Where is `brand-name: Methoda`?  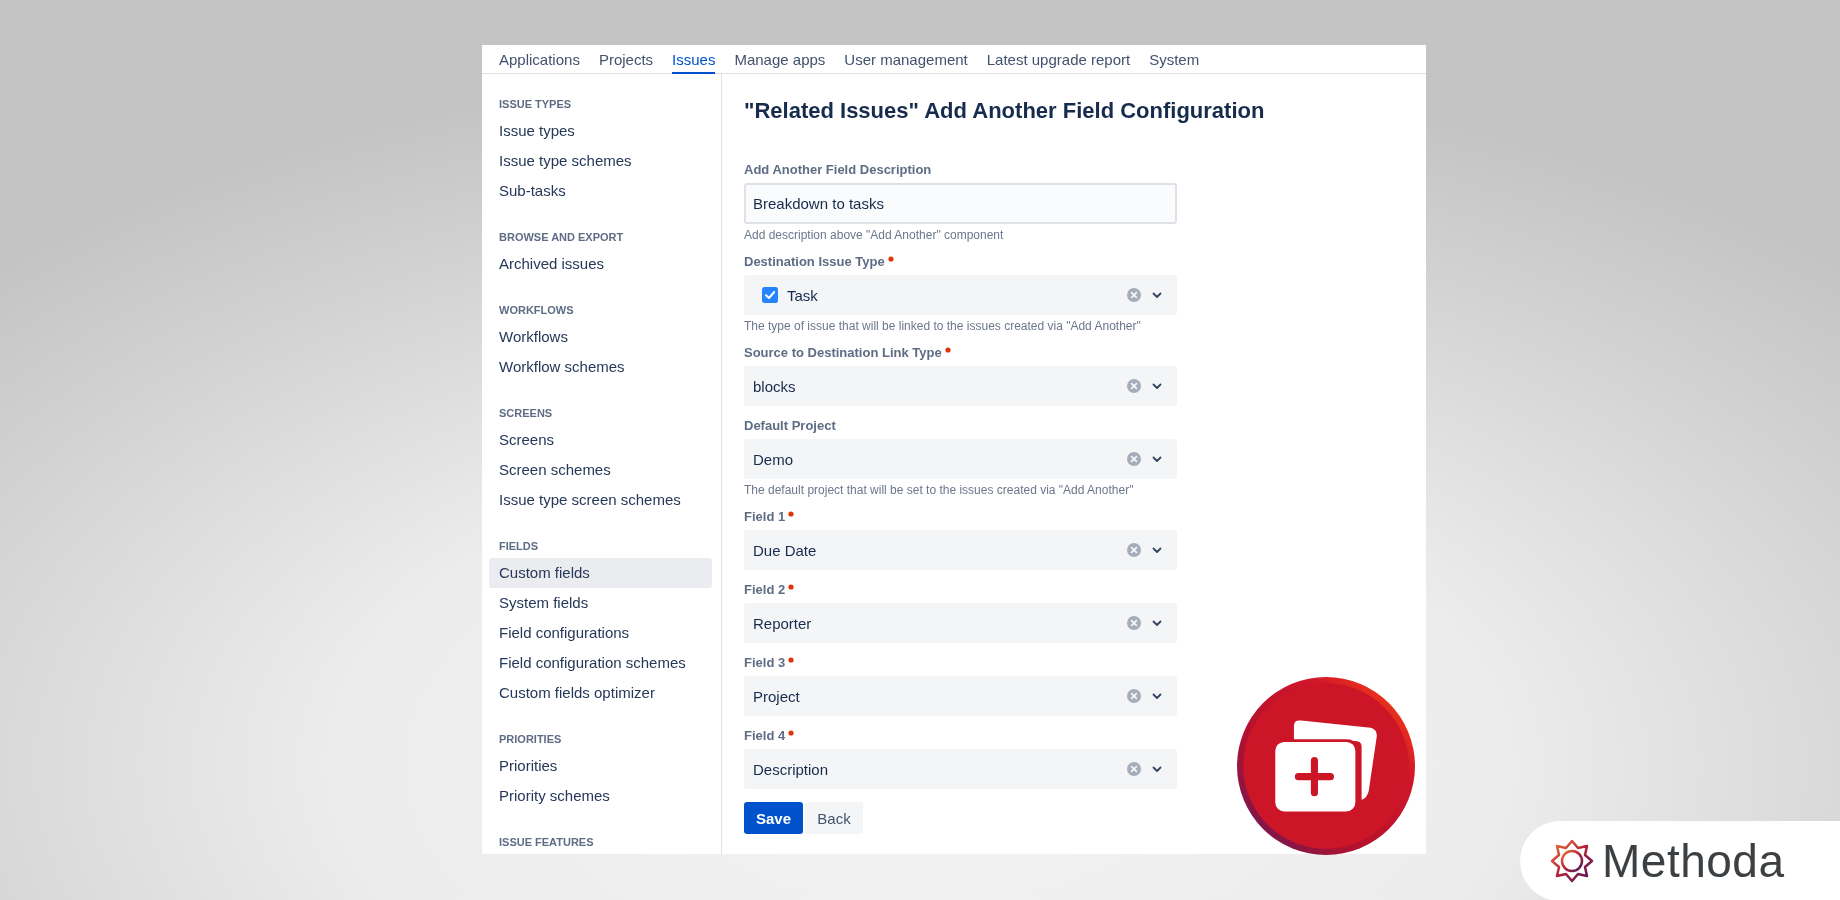
brand-name: Methoda is located at coordinates (1693, 861).